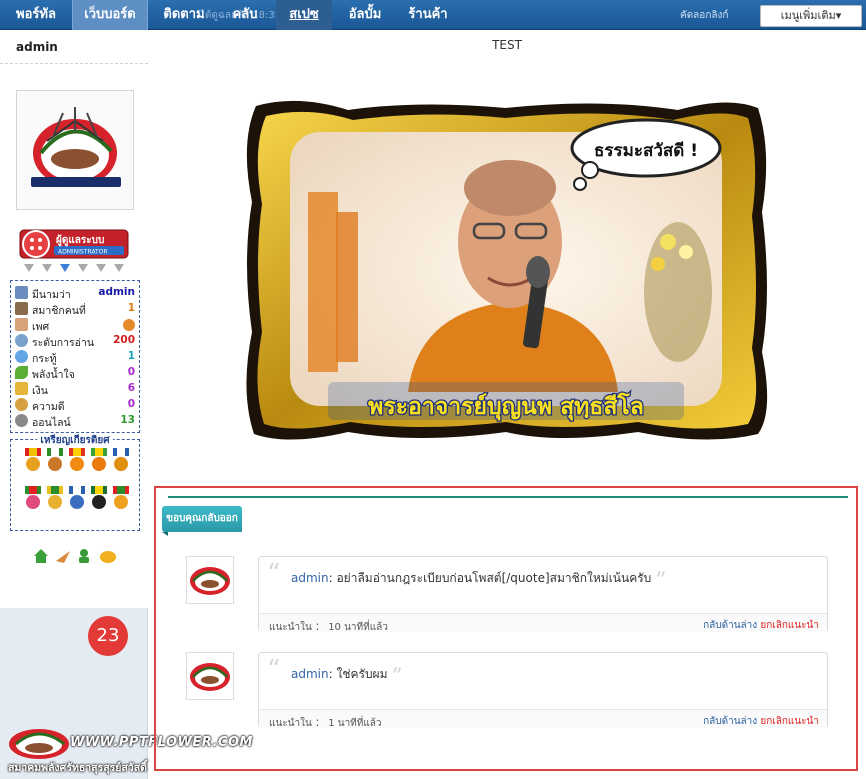 The width and height of the screenshot is (866, 779). What do you see at coordinates (507, 45) in the screenshot?
I see `page-title: TEST` at bounding box center [507, 45].